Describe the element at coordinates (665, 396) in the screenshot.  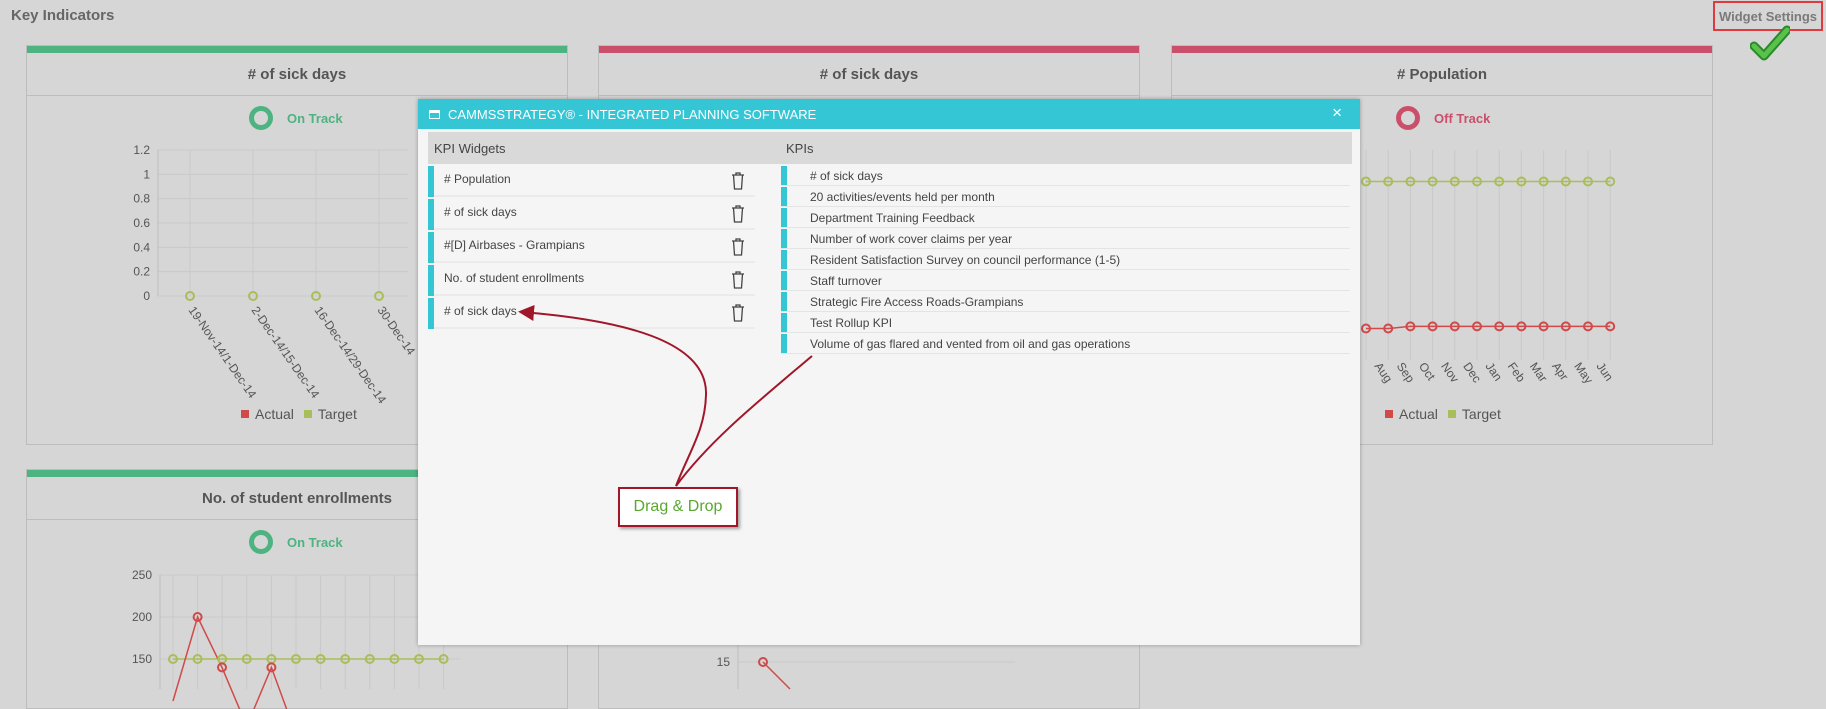
I see `drag-drop-arrow` at that location.